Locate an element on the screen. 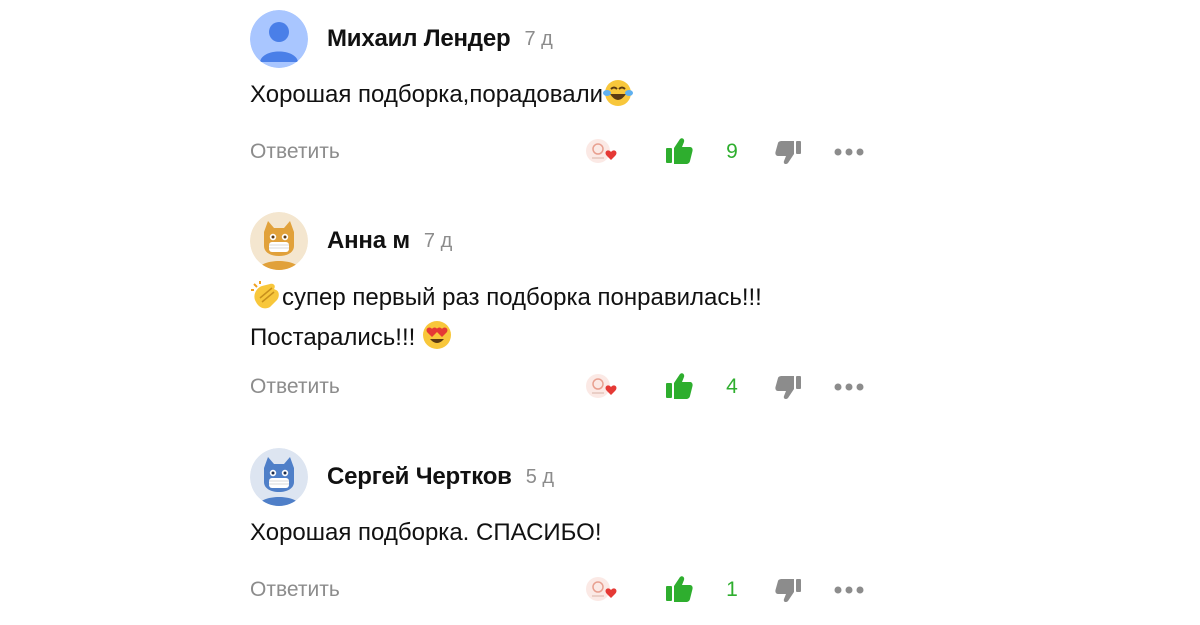  like-count: 1 is located at coordinates (732, 589).